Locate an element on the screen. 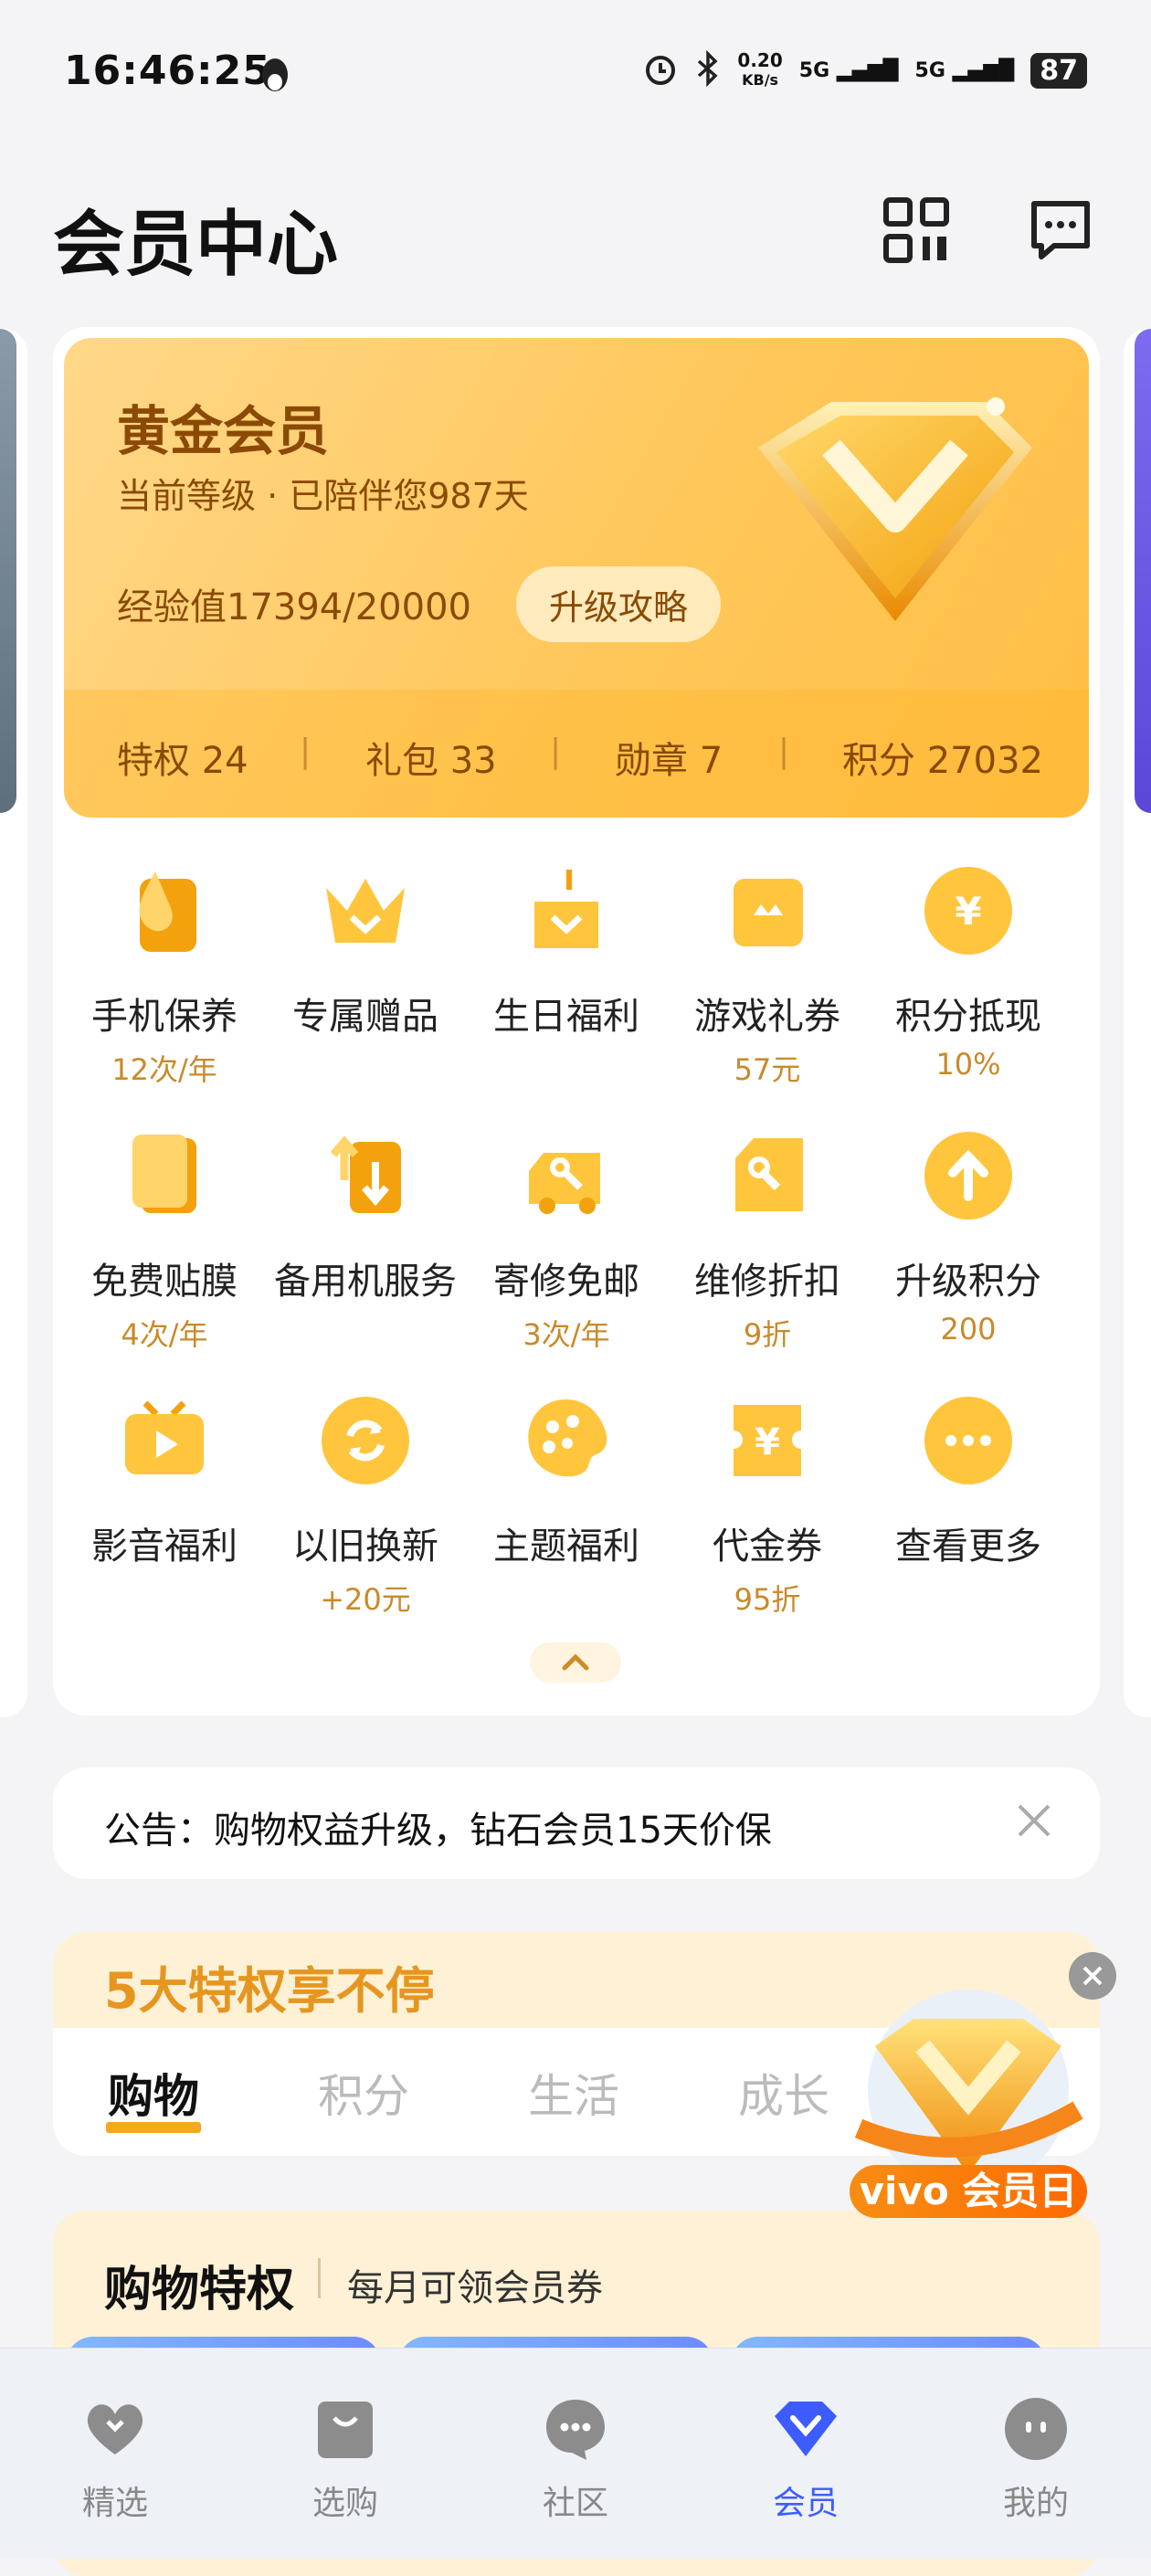  benefit-label: 备用机服务 is located at coordinates (365, 1282).